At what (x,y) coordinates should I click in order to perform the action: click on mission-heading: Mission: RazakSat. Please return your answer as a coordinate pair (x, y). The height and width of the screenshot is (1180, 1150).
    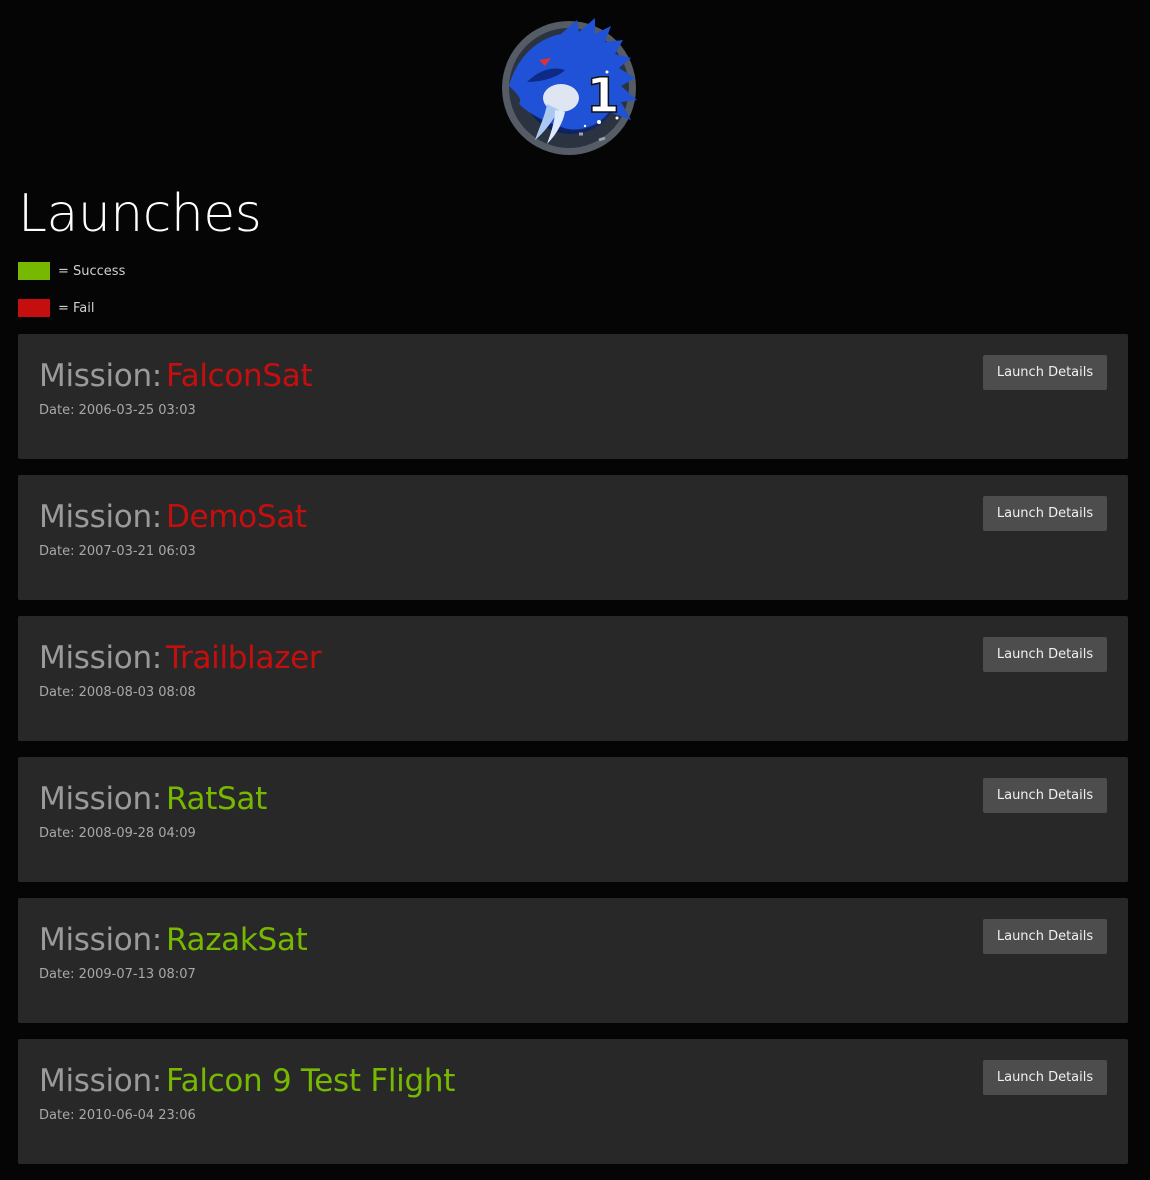
    Looking at the image, I should click on (173, 940).